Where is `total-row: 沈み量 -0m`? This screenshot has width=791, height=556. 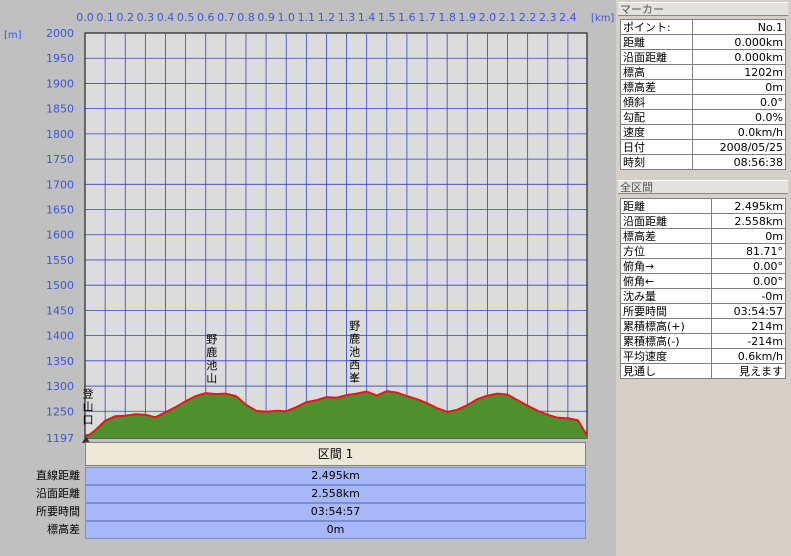 total-row: 沈み量 -0m is located at coordinates (703, 296).